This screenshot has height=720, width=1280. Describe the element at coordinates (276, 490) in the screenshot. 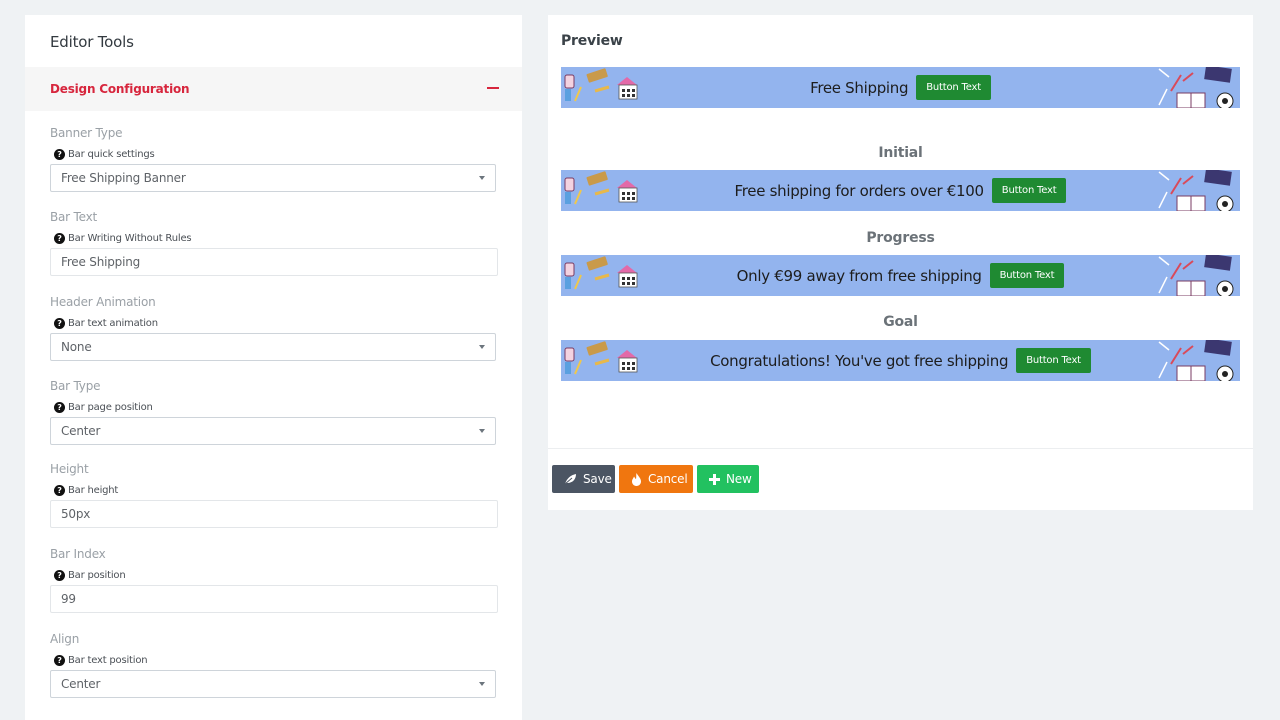

I see `field-hint: ? Bar height` at that location.